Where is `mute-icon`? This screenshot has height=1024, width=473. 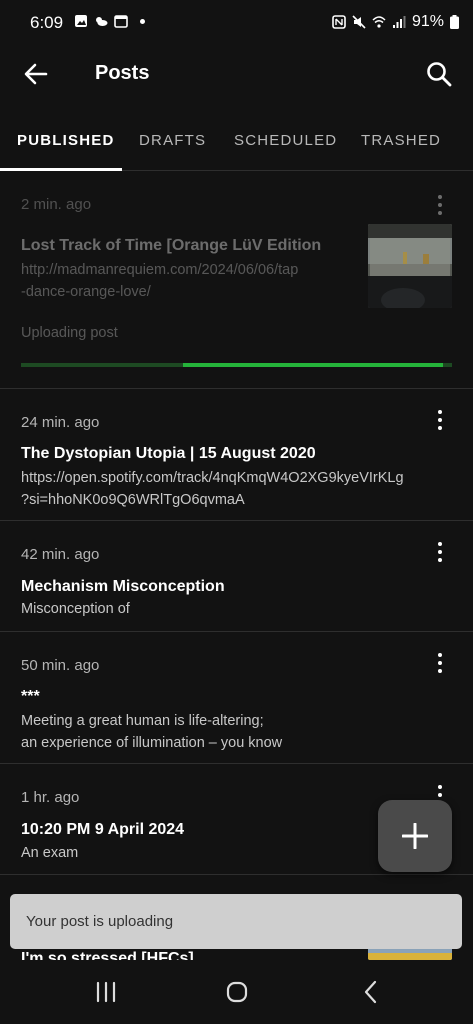 mute-icon is located at coordinates (359, 22).